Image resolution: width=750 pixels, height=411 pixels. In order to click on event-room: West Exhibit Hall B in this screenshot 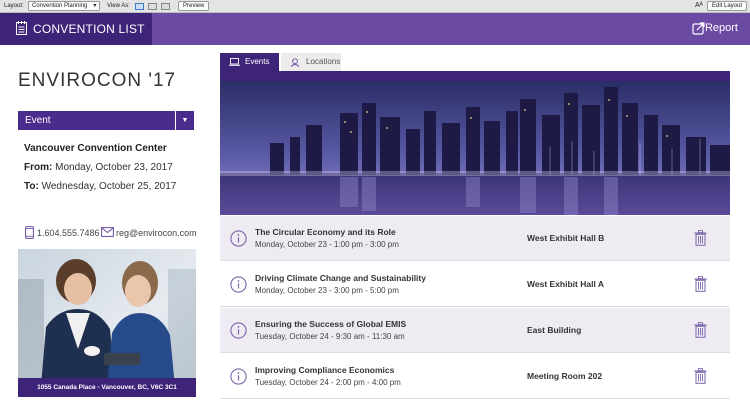, I will do `click(566, 238)`.